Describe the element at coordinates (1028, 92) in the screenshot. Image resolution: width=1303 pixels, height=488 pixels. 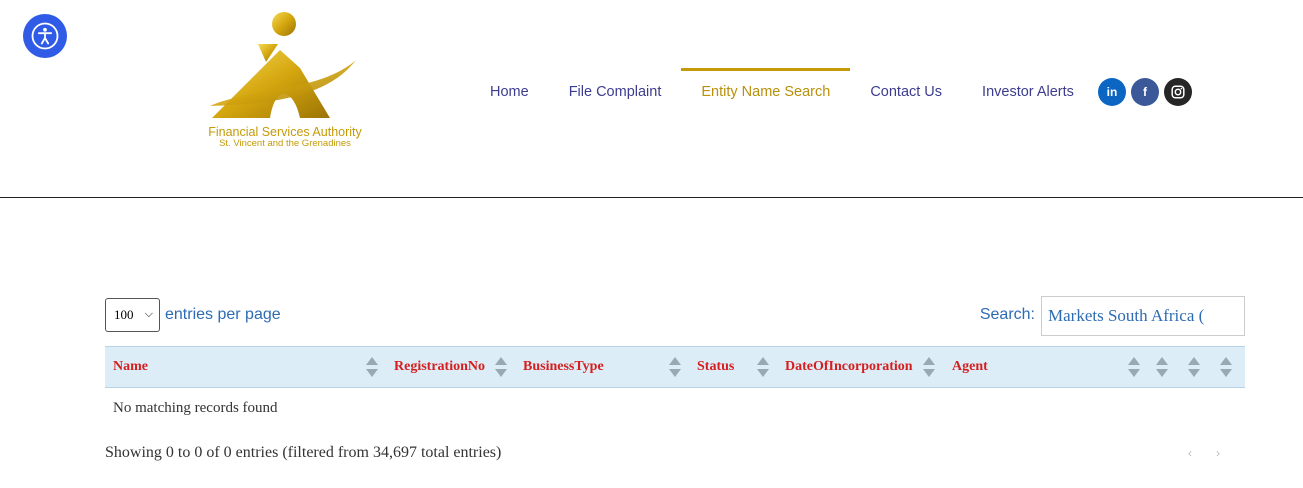
I see `nav-investor-alerts: Investor Alerts` at that location.